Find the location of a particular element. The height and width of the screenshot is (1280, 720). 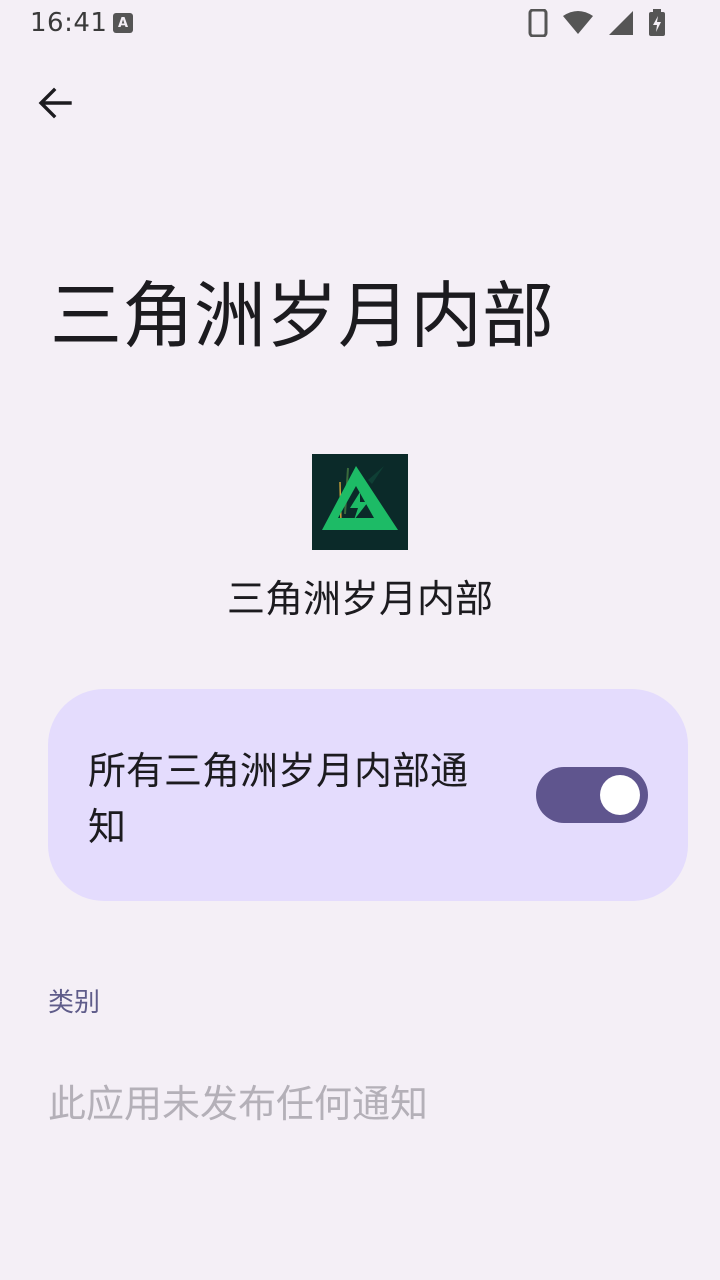

battery-charging-icon is located at coordinates (657, 25).